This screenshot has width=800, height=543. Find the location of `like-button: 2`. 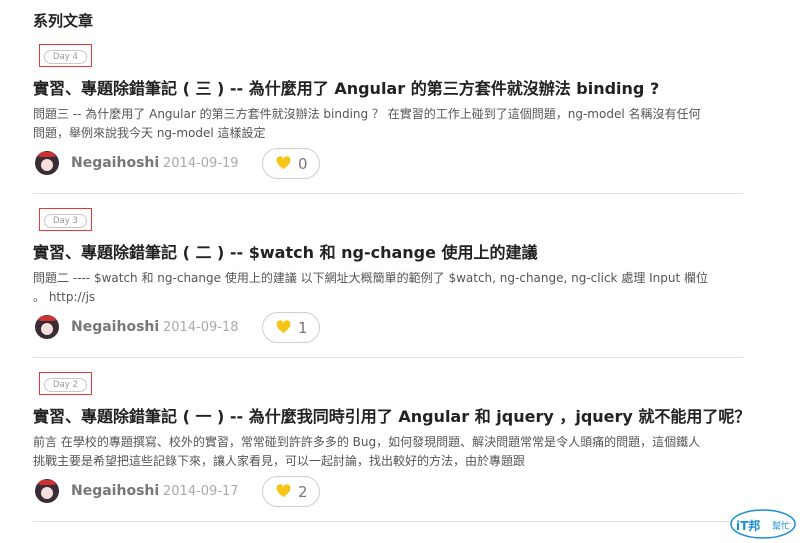

like-button: 2 is located at coordinates (291, 491).